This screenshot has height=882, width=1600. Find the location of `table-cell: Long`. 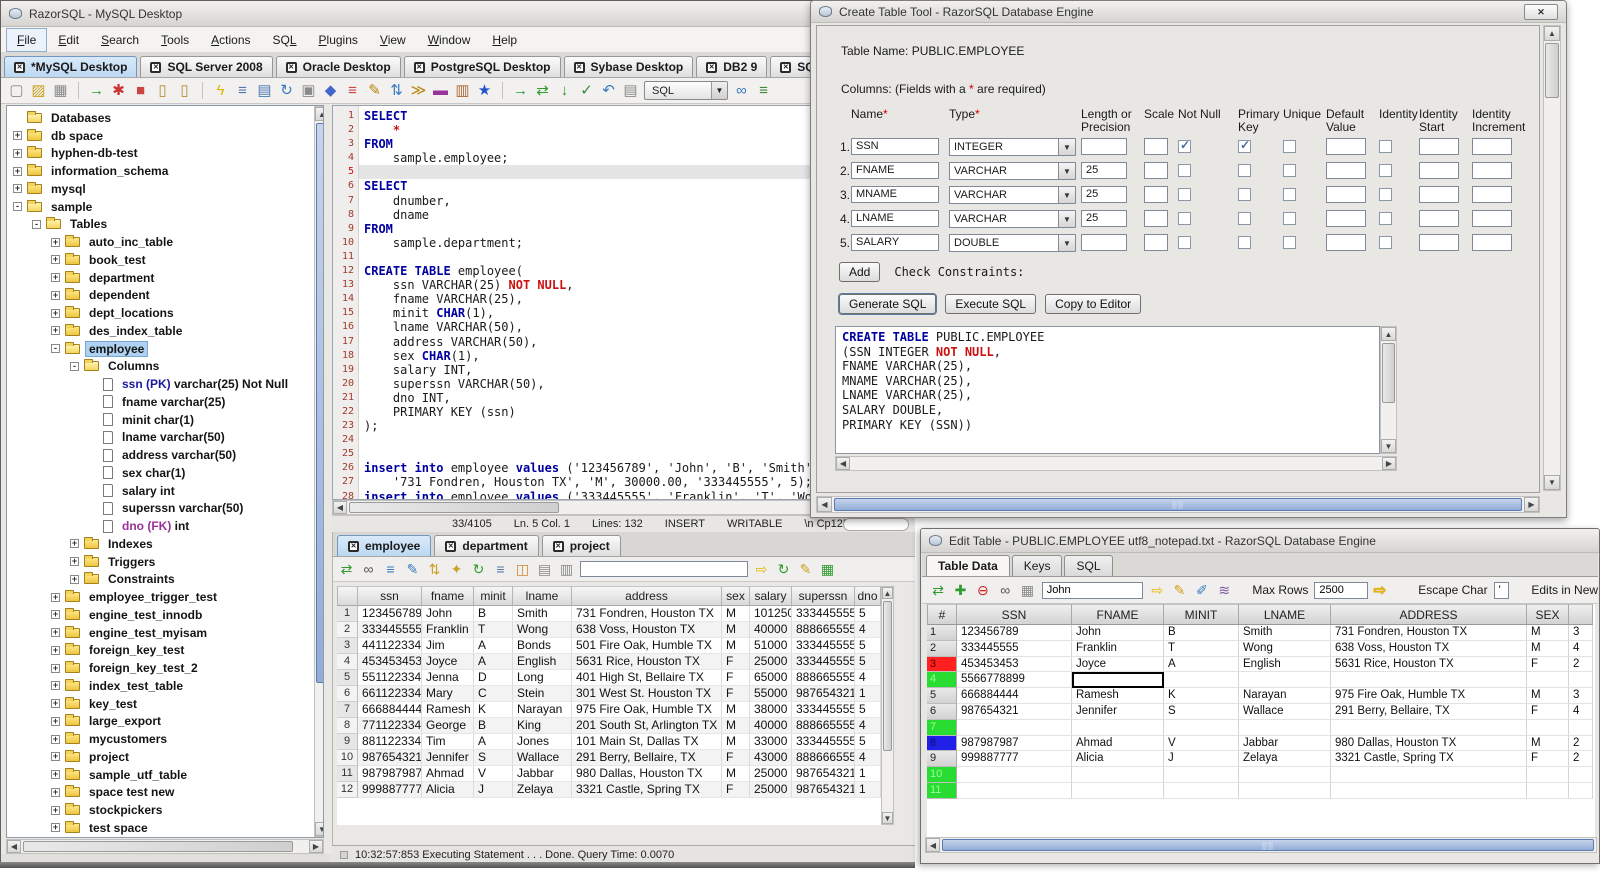

table-cell: Long is located at coordinates (542, 678).